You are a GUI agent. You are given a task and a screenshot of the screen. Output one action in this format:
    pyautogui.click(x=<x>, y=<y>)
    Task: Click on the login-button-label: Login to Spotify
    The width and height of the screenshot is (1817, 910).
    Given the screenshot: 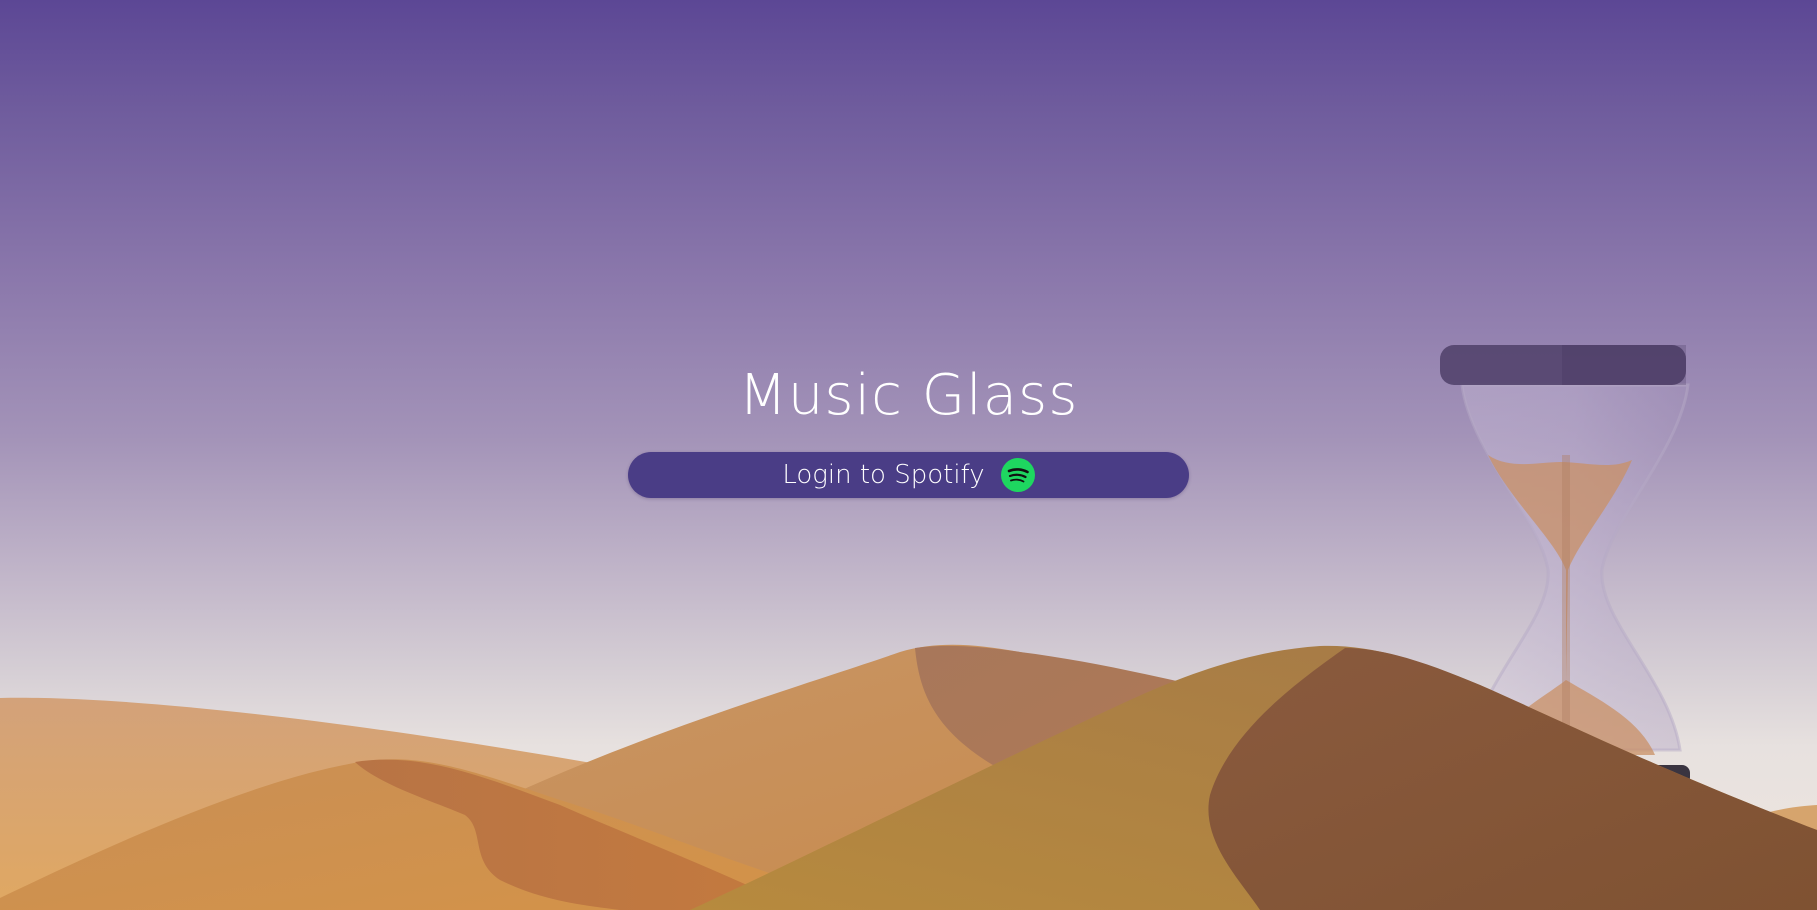 What is the action you would take?
    pyautogui.click(x=883, y=475)
    